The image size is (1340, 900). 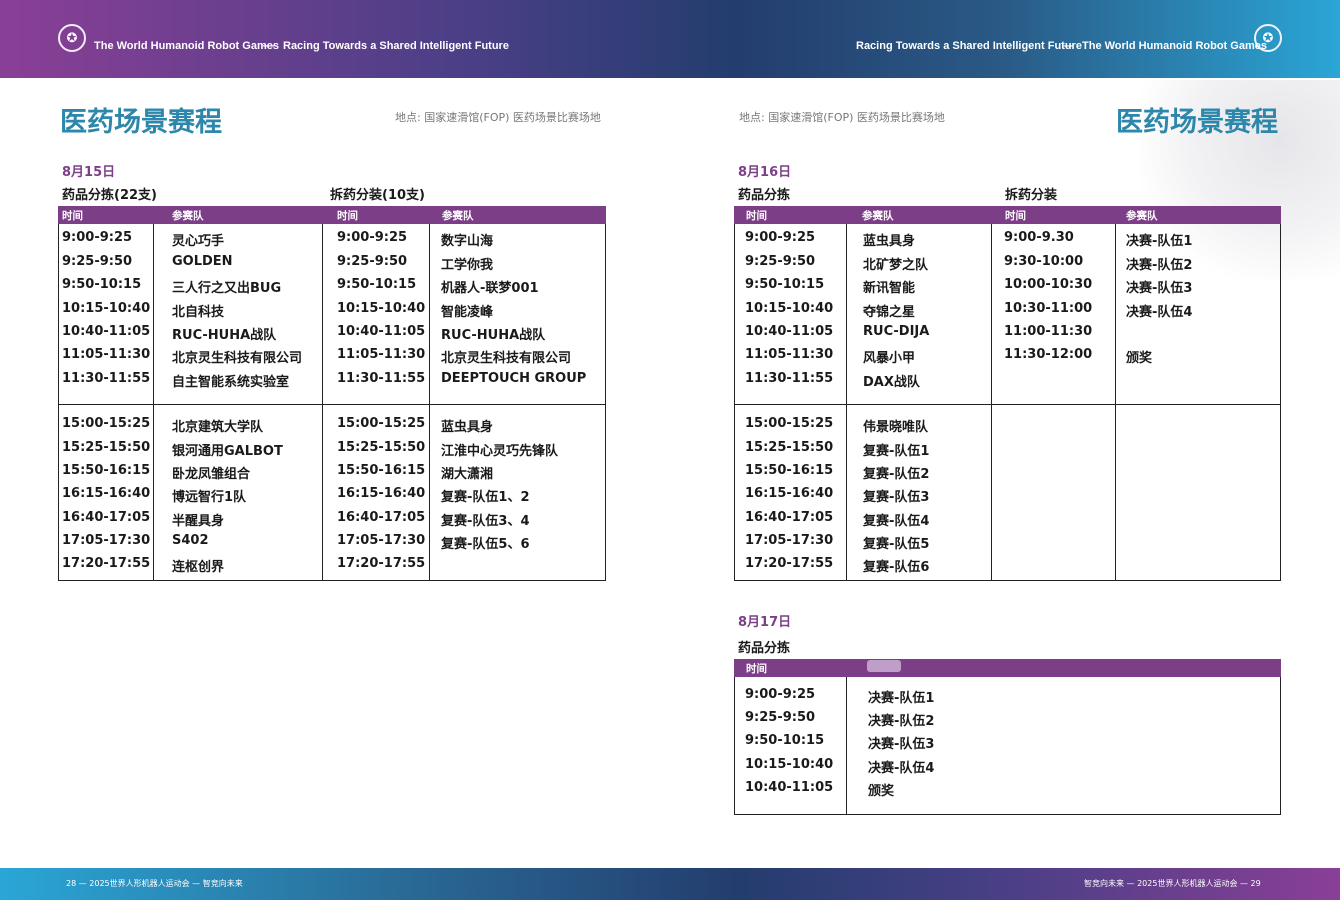 I want to click on team-name: 灵心巧手, so click(x=198, y=241).